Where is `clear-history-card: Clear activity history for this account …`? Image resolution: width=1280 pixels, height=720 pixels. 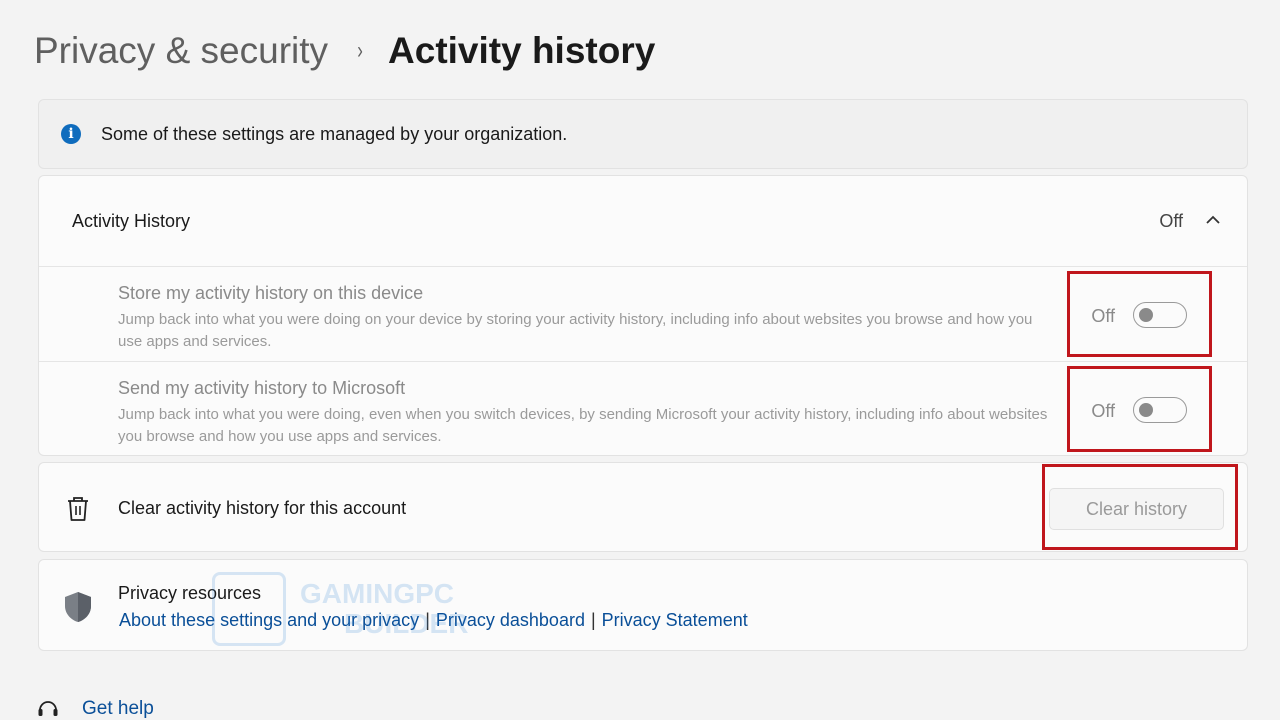 clear-history-card: Clear activity history for this account … is located at coordinates (643, 507).